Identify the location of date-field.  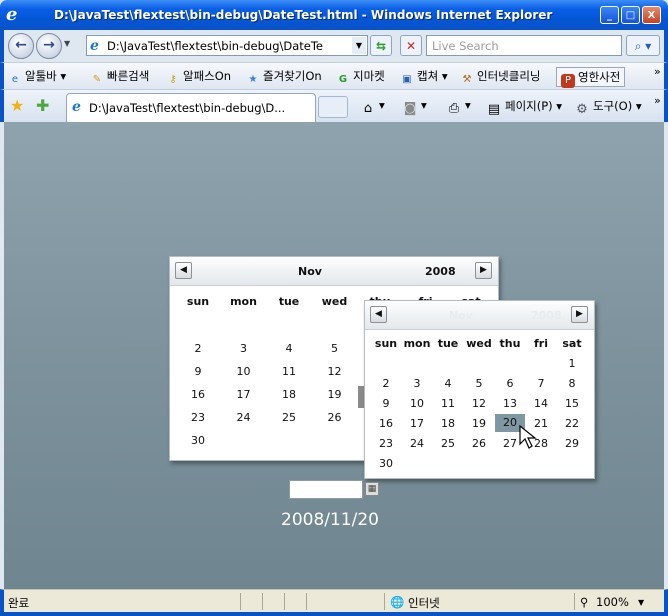
(326, 489).